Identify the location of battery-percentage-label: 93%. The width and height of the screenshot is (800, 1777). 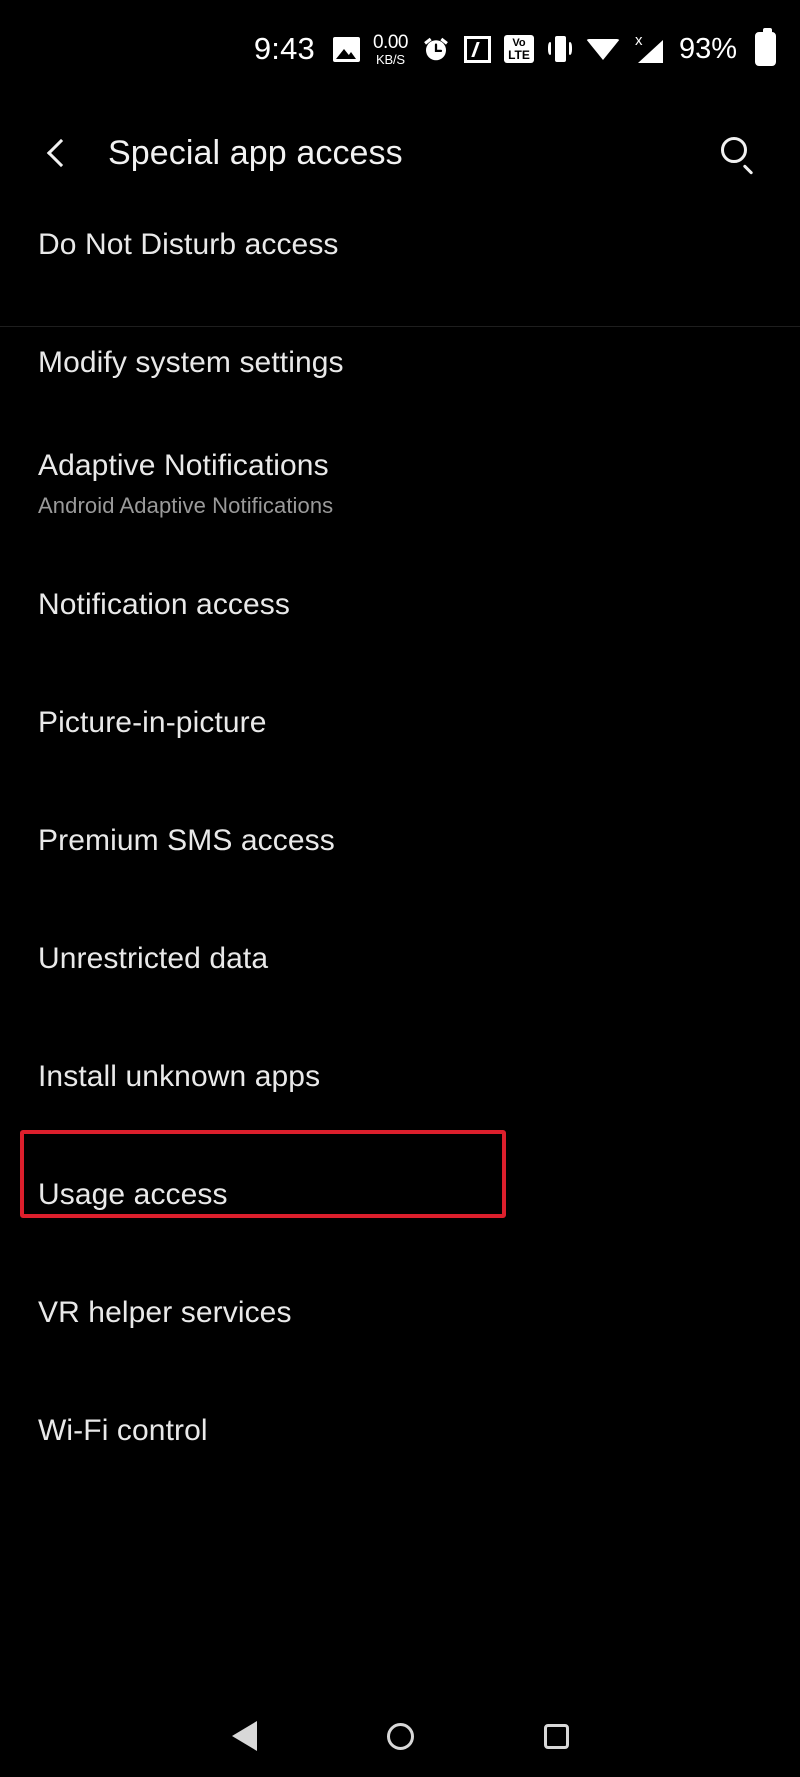
(707, 48).